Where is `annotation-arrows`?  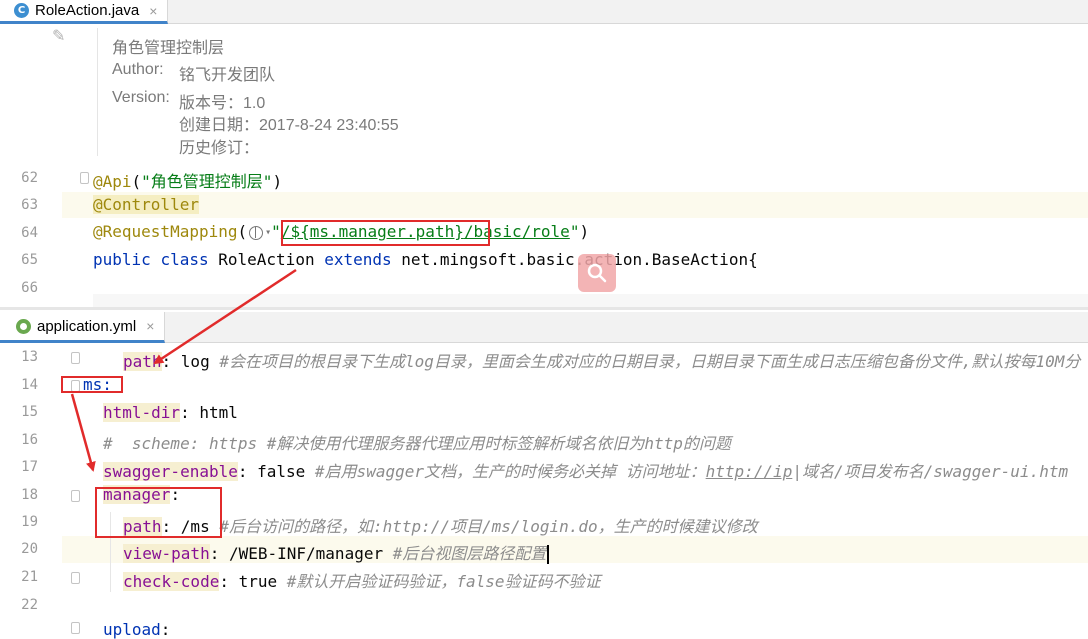 annotation-arrows is located at coordinates (183, 370).